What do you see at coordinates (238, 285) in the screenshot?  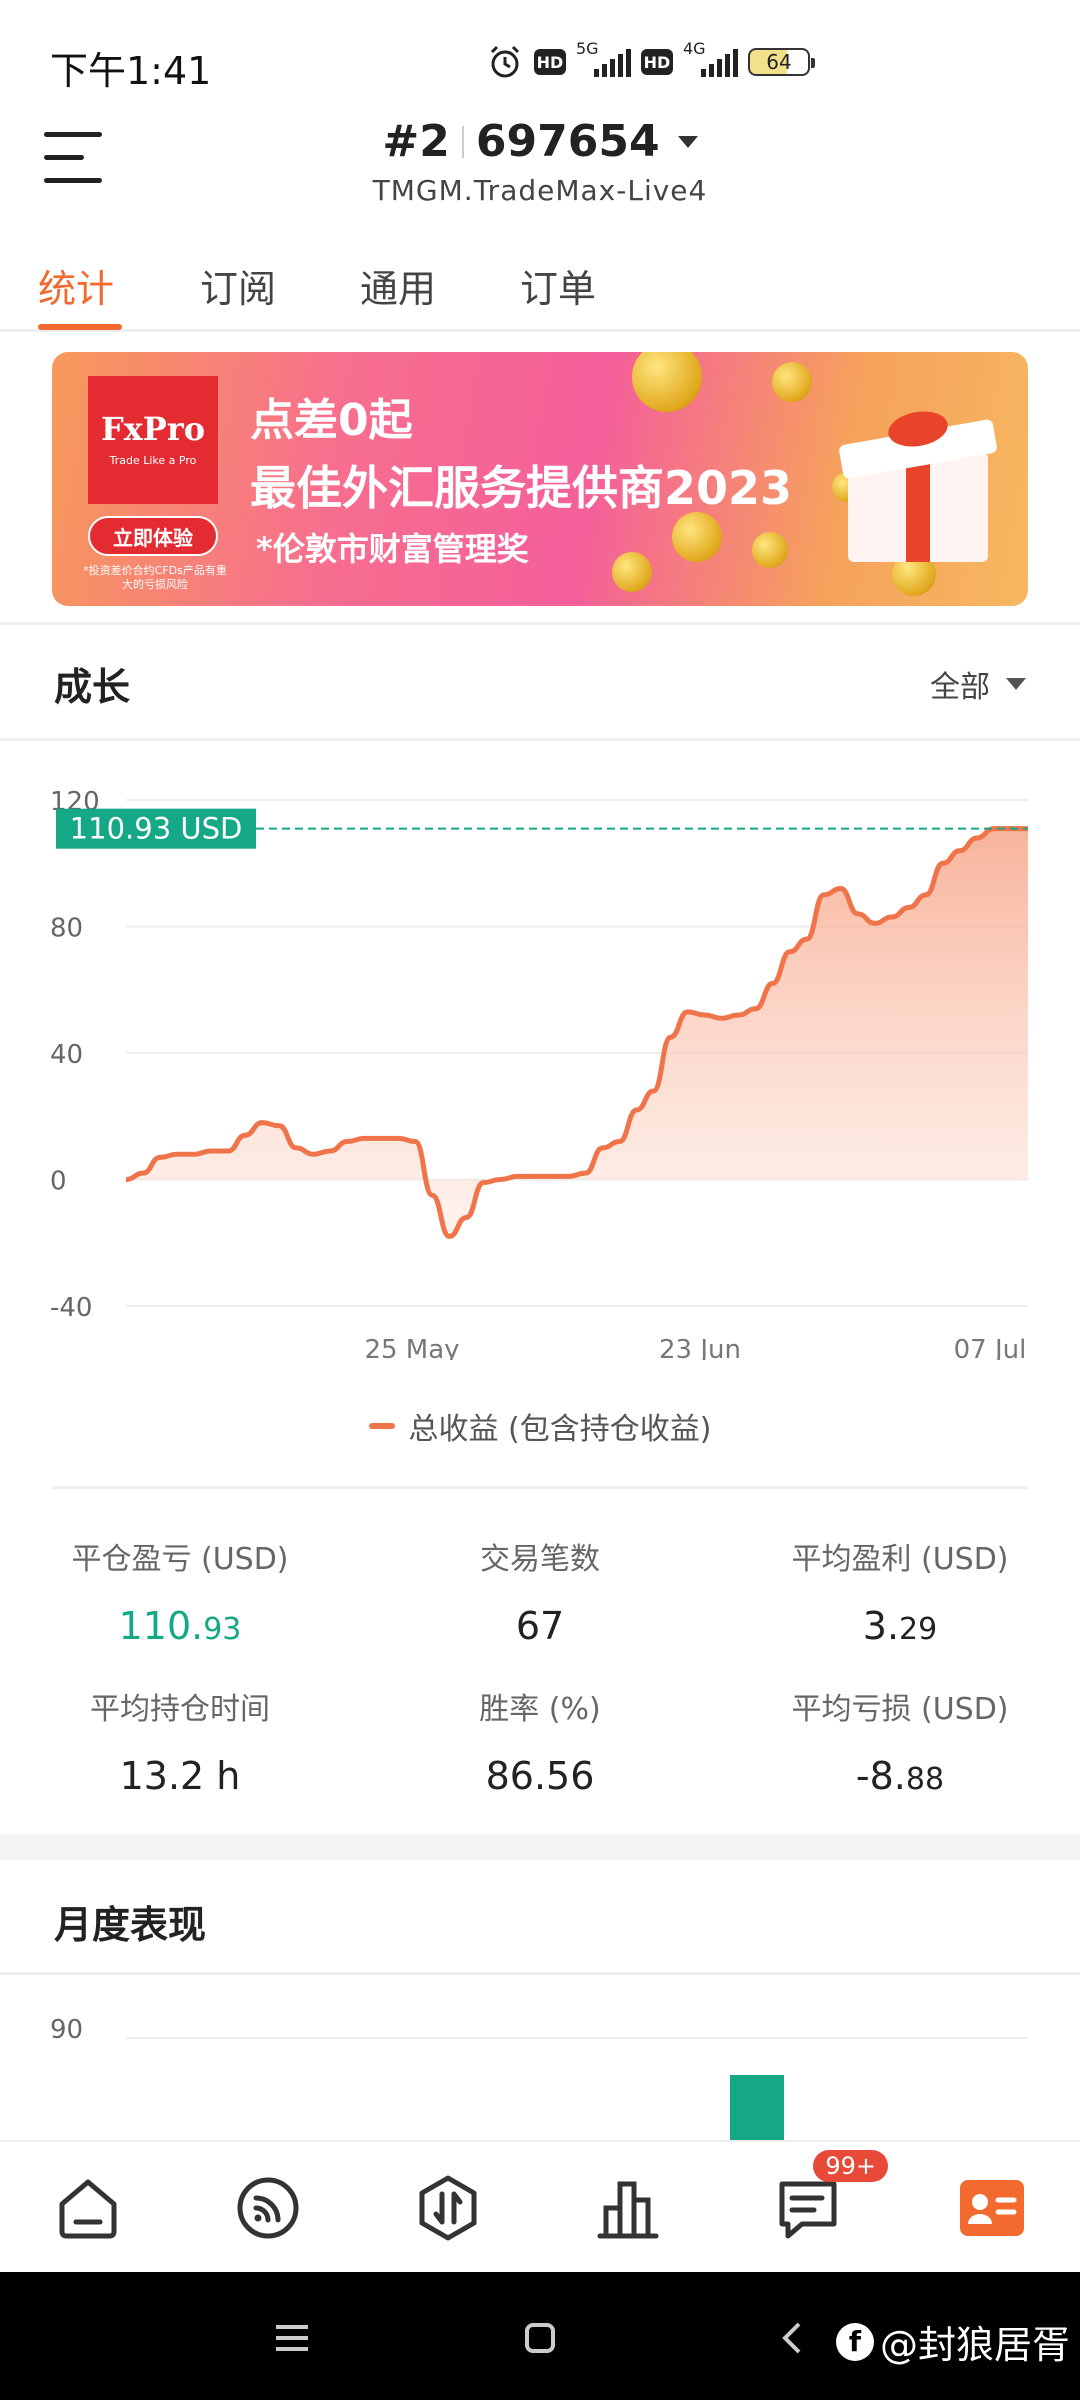 I see `tab-subscribe: 订阅` at bounding box center [238, 285].